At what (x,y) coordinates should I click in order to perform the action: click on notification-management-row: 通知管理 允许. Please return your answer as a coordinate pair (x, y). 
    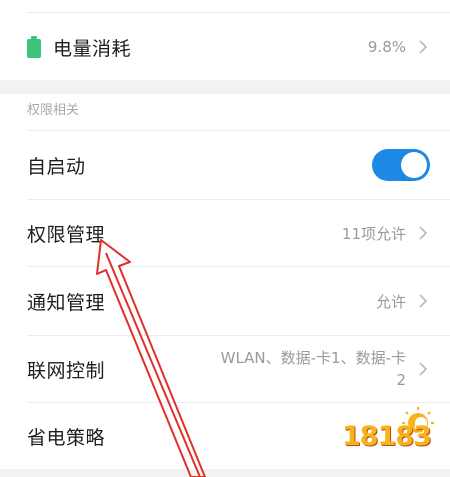
    Looking at the image, I should click on (225, 301).